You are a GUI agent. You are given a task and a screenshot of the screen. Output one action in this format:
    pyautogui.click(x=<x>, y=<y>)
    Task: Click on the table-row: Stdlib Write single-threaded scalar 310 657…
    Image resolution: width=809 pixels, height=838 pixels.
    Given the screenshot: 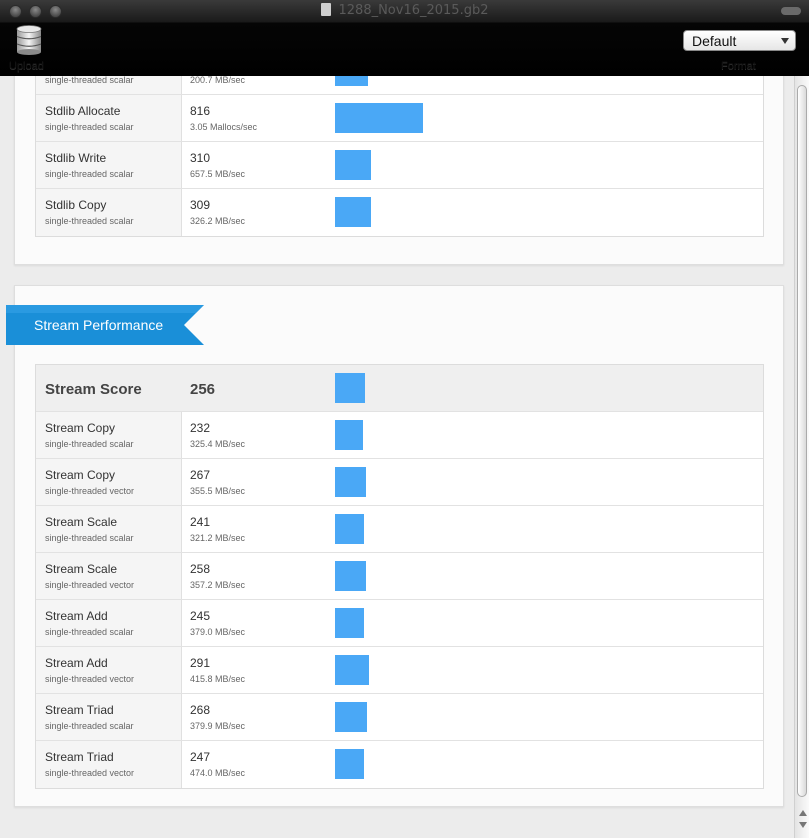 What is the action you would take?
    pyautogui.click(x=399, y=165)
    